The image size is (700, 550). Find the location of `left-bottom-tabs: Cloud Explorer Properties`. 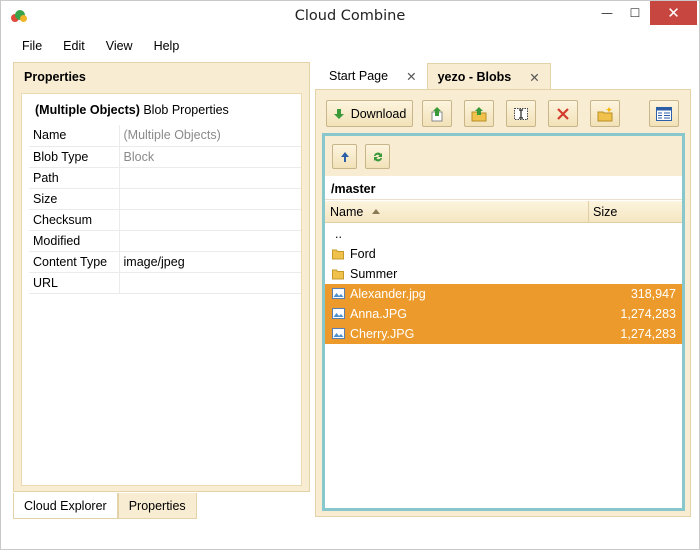

left-bottom-tabs: Cloud Explorer Properties is located at coordinates (105, 506).